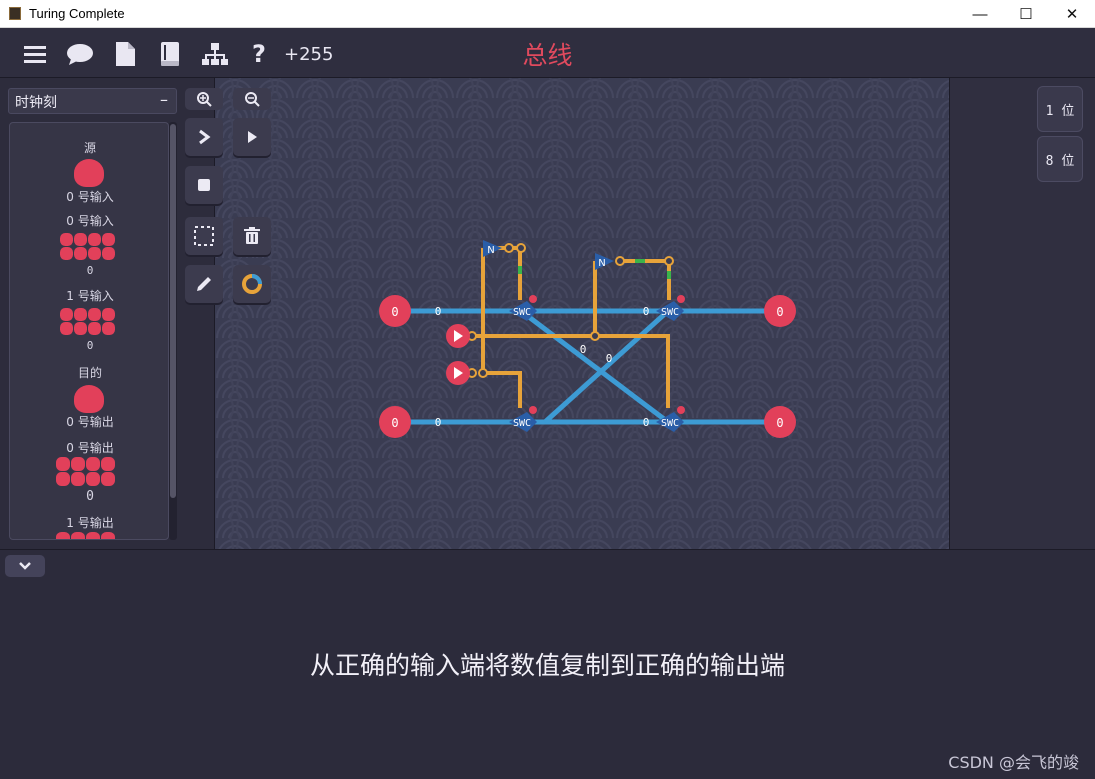 The image size is (1095, 779). I want to click on run-button, so click(252, 137).